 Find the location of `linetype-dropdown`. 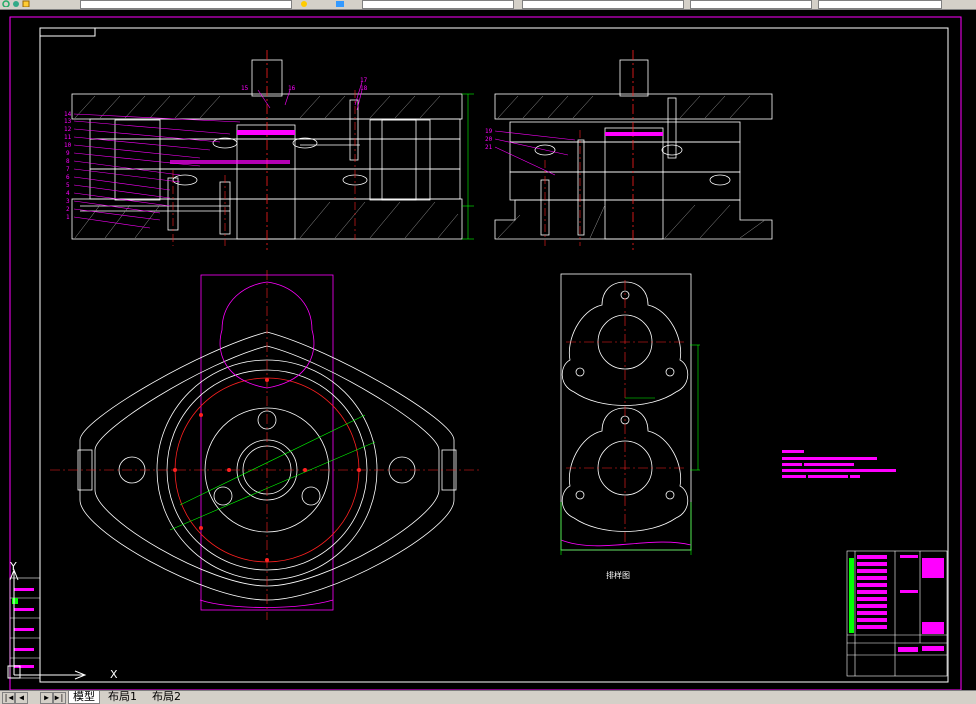

linetype-dropdown is located at coordinates (603, 4).